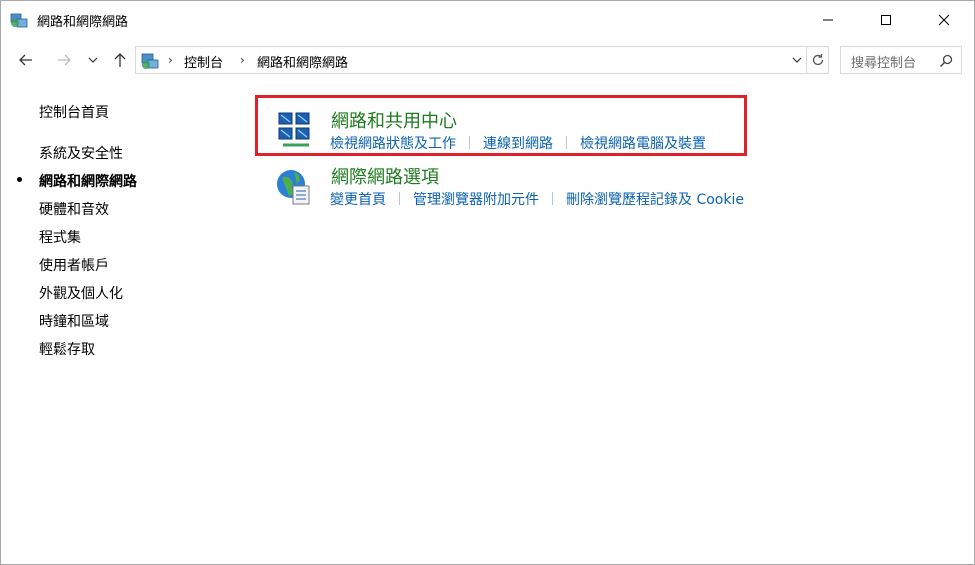  I want to click on close-icon, so click(944, 20).